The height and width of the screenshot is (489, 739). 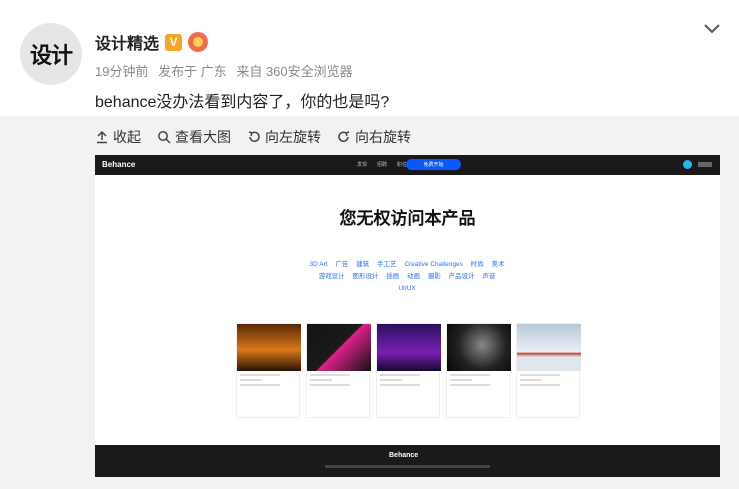 What do you see at coordinates (242, 102) in the screenshot?
I see `post-text: behance没办法看到内容了，你的也是吗?` at bounding box center [242, 102].